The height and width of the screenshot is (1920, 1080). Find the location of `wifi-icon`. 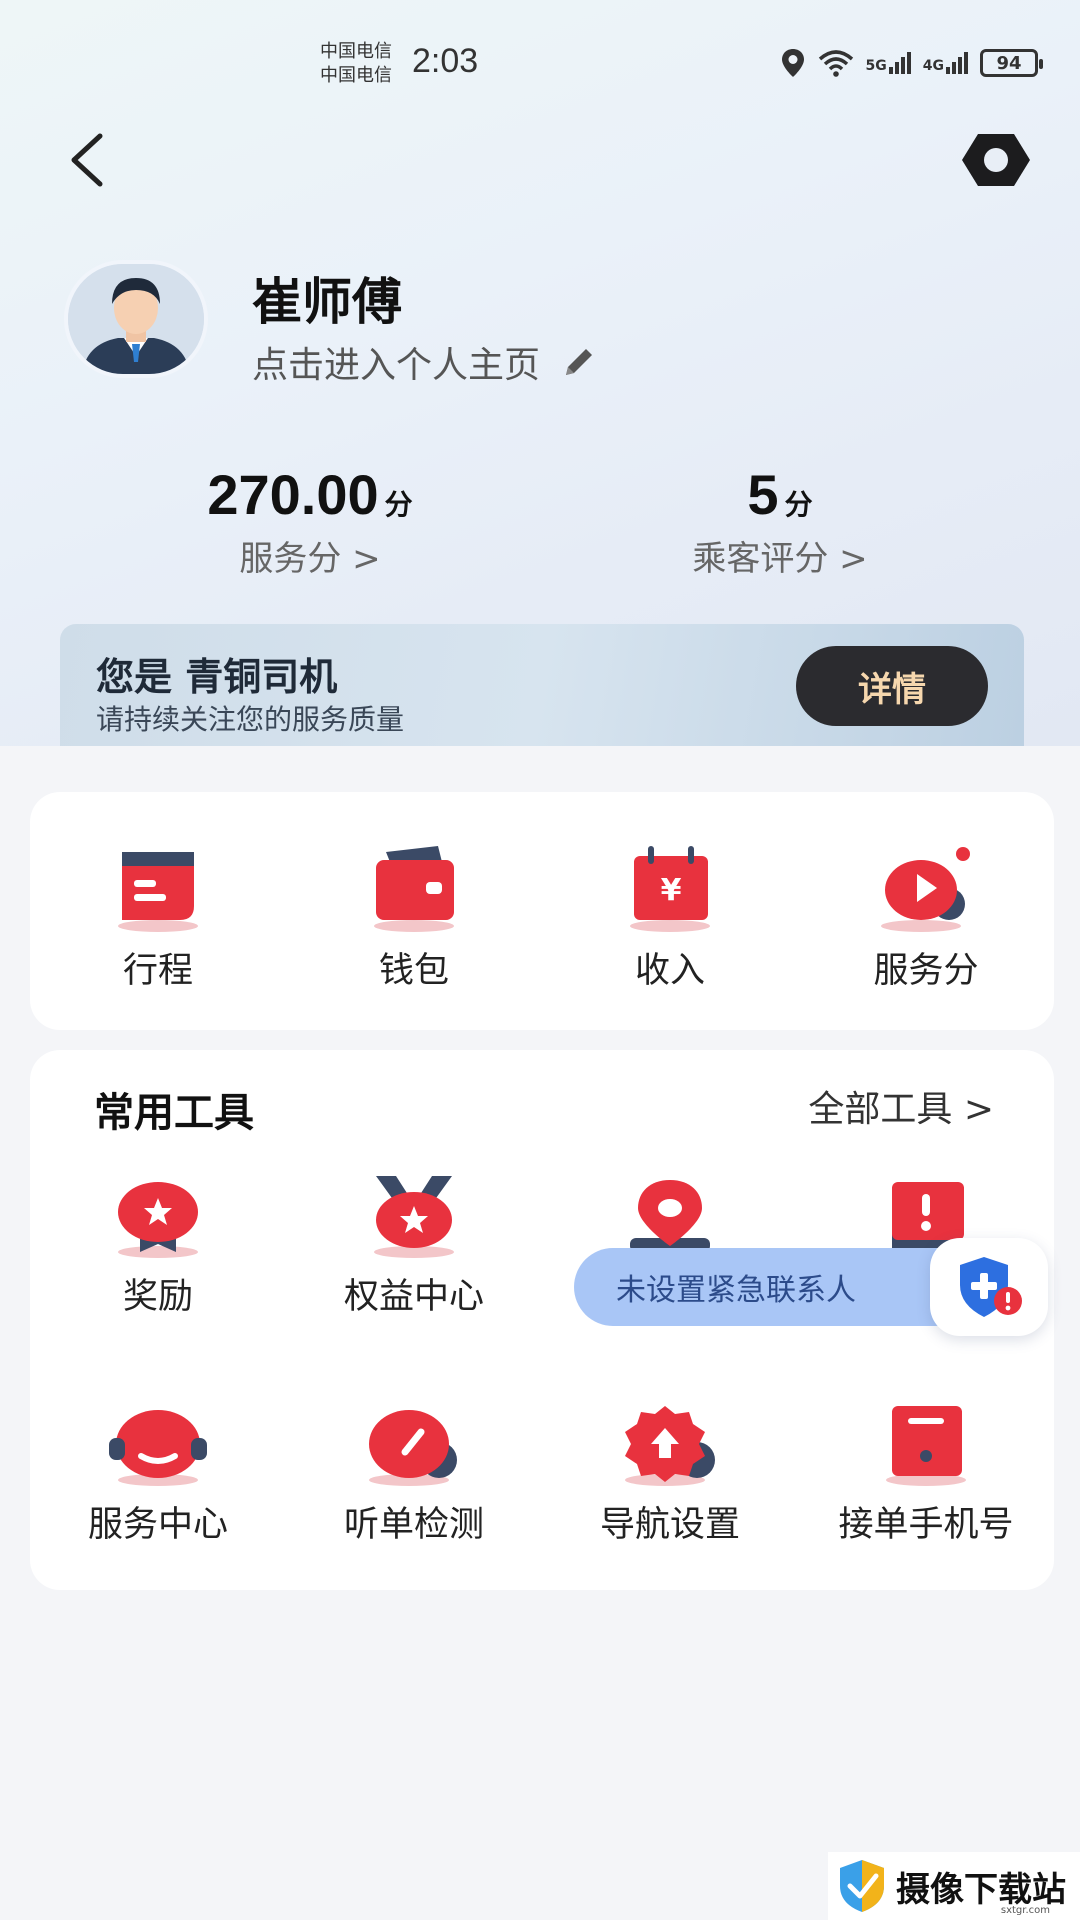

wifi-icon is located at coordinates (835, 63).